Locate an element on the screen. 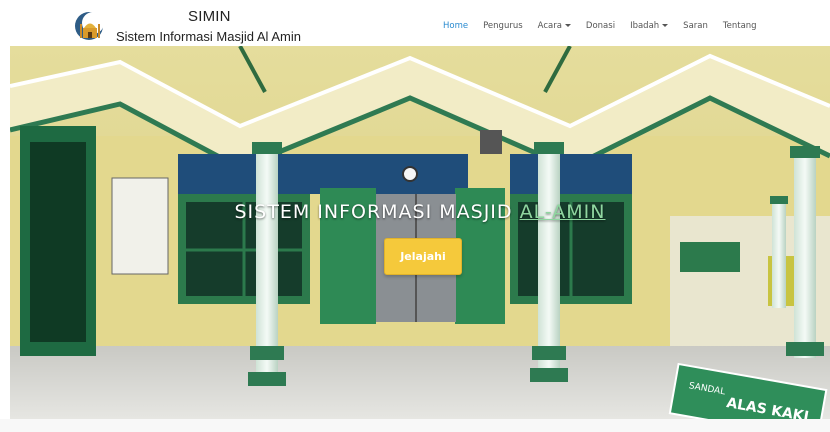 This screenshot has width=830, height=432. brand-title: SIMIN is located at coordinates (209, 16).